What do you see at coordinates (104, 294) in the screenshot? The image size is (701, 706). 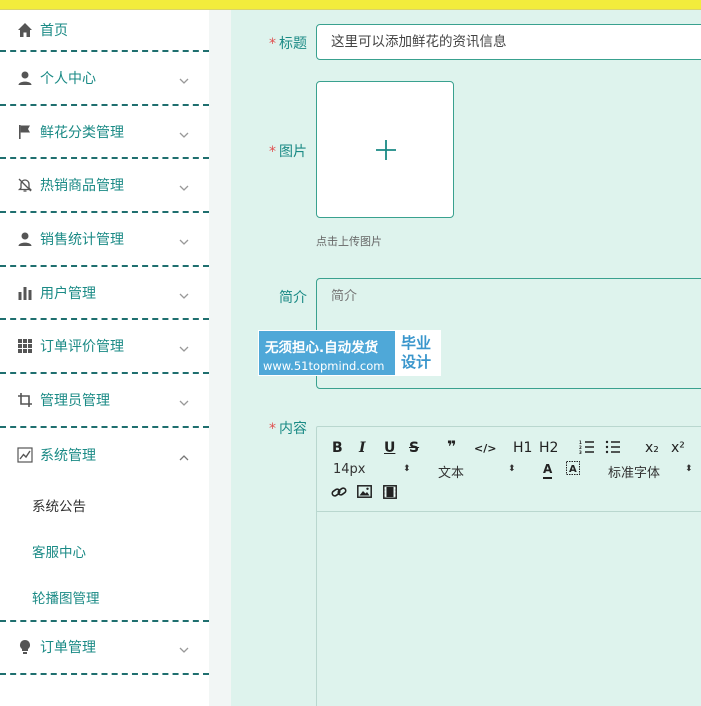 I see `sidebar-item-users: 用户管理` at bounding box center [104, 294].